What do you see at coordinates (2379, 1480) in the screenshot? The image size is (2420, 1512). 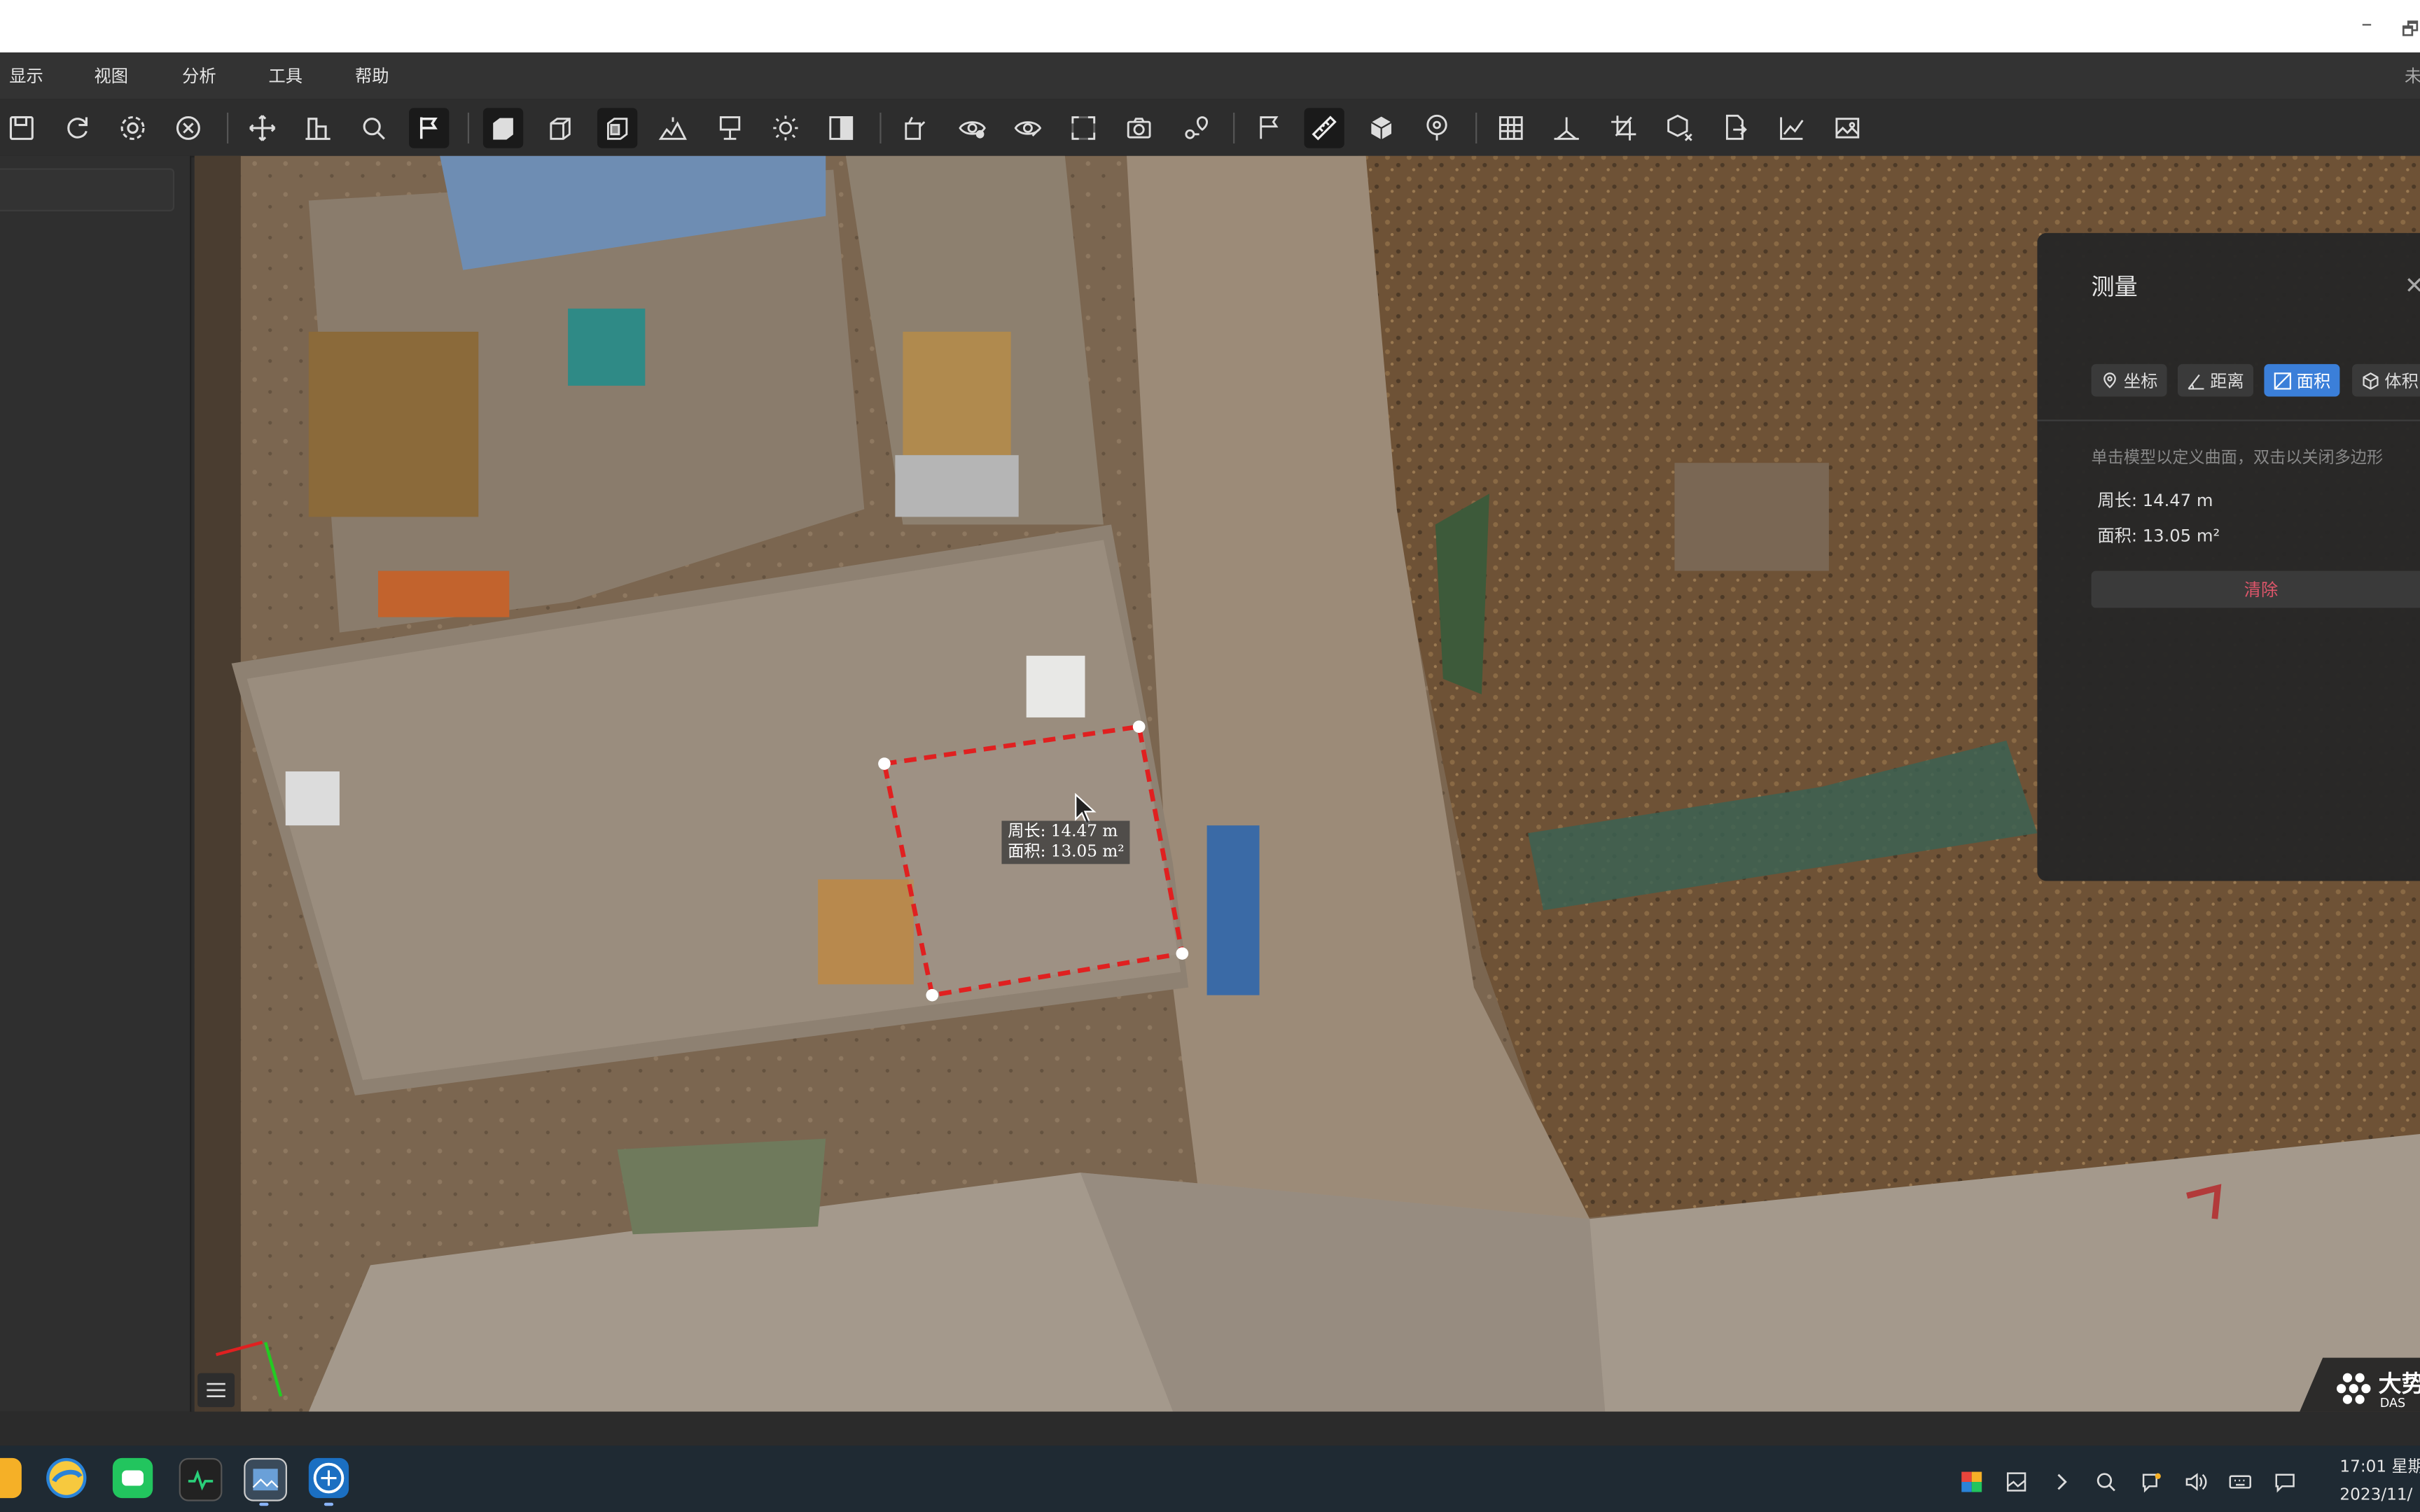 I see `system-clock: 17:01 星期 2023/11/` at bounding box center [2379, 1480].